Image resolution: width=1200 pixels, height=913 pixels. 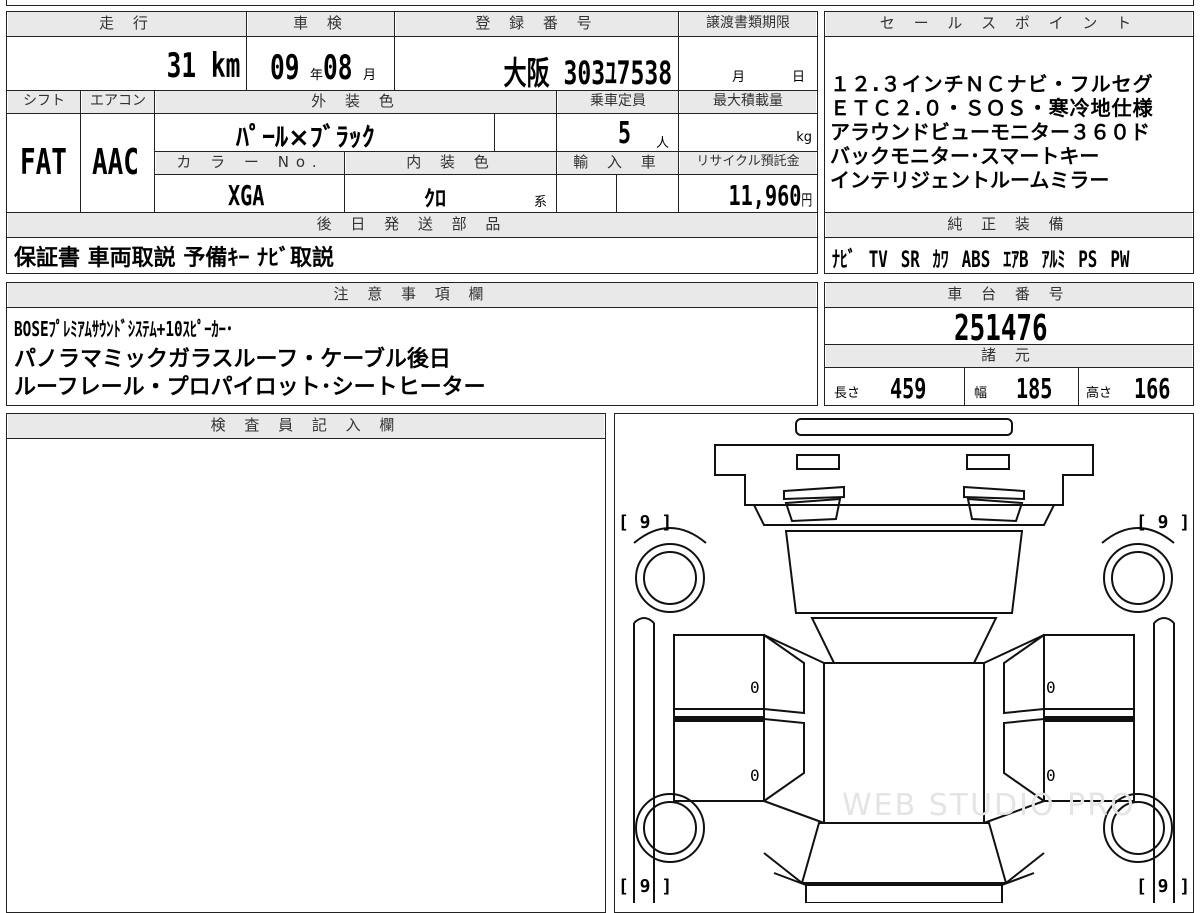 What do you see at coordinates (748, 132) in the screenshot?
I see `max-load-cell: kg` at bounding box center [748, 132].